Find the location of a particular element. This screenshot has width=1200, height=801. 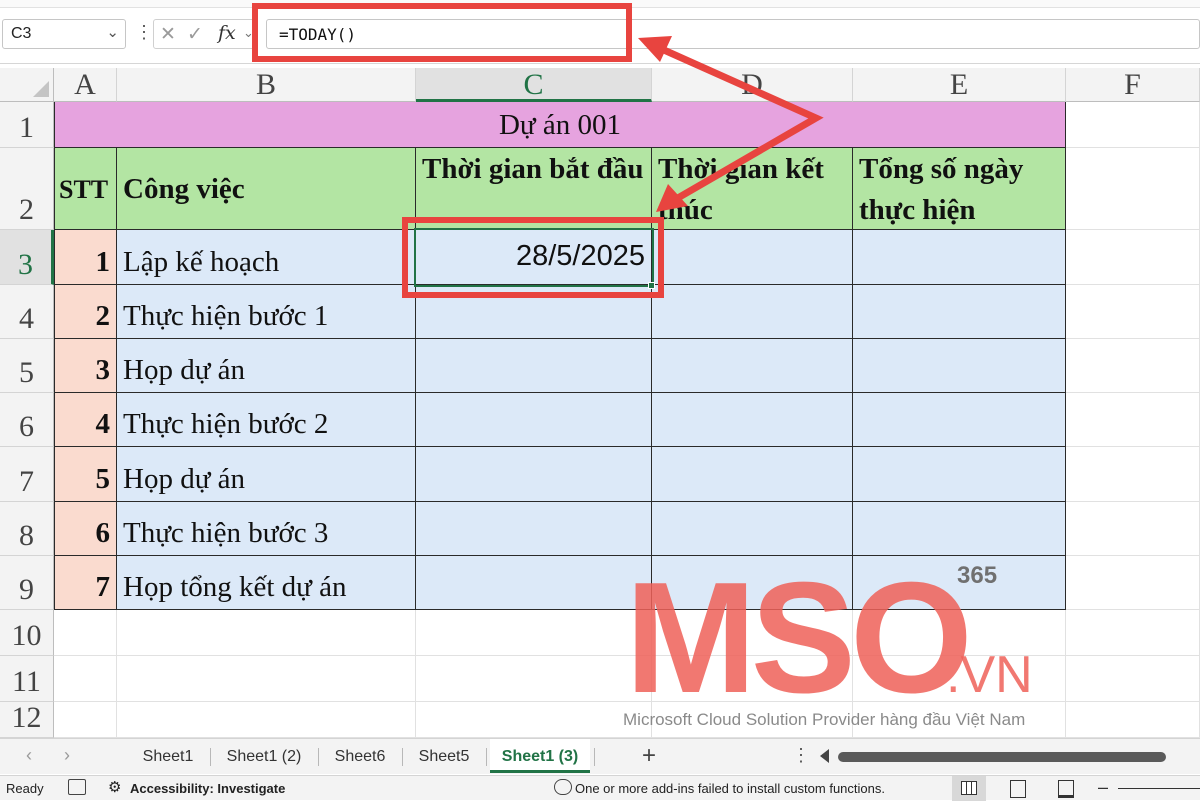

scroll-tabs-right-icon: › is located at coordinates (67, 755).